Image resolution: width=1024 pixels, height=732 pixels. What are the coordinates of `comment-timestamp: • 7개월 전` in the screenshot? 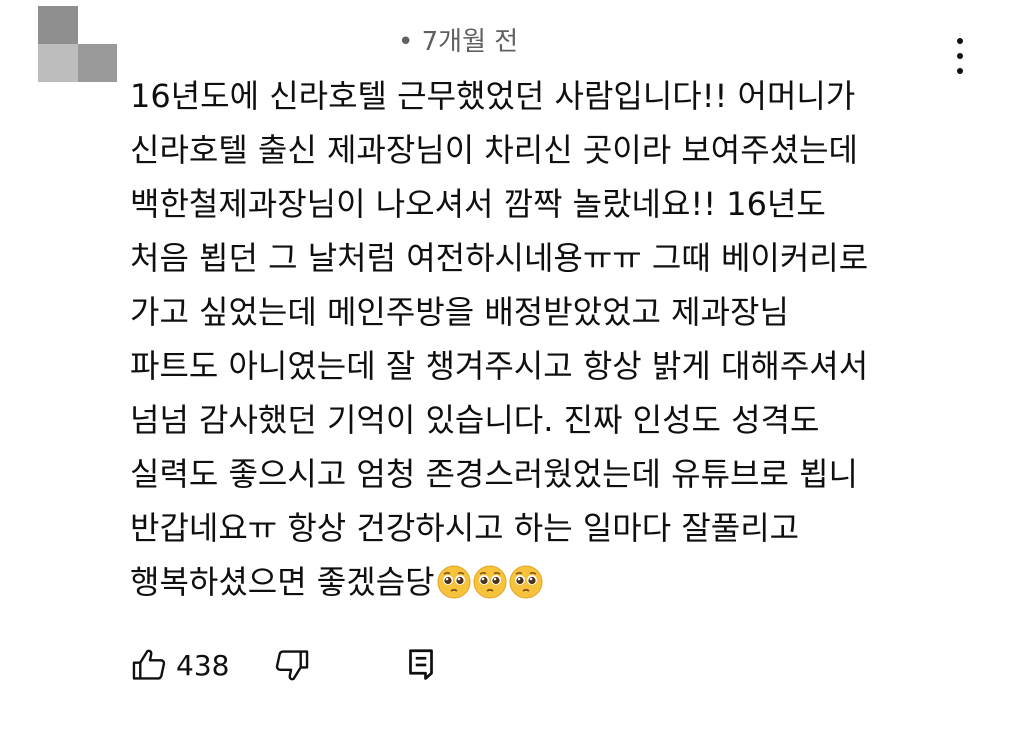 It's located at (458, 42).